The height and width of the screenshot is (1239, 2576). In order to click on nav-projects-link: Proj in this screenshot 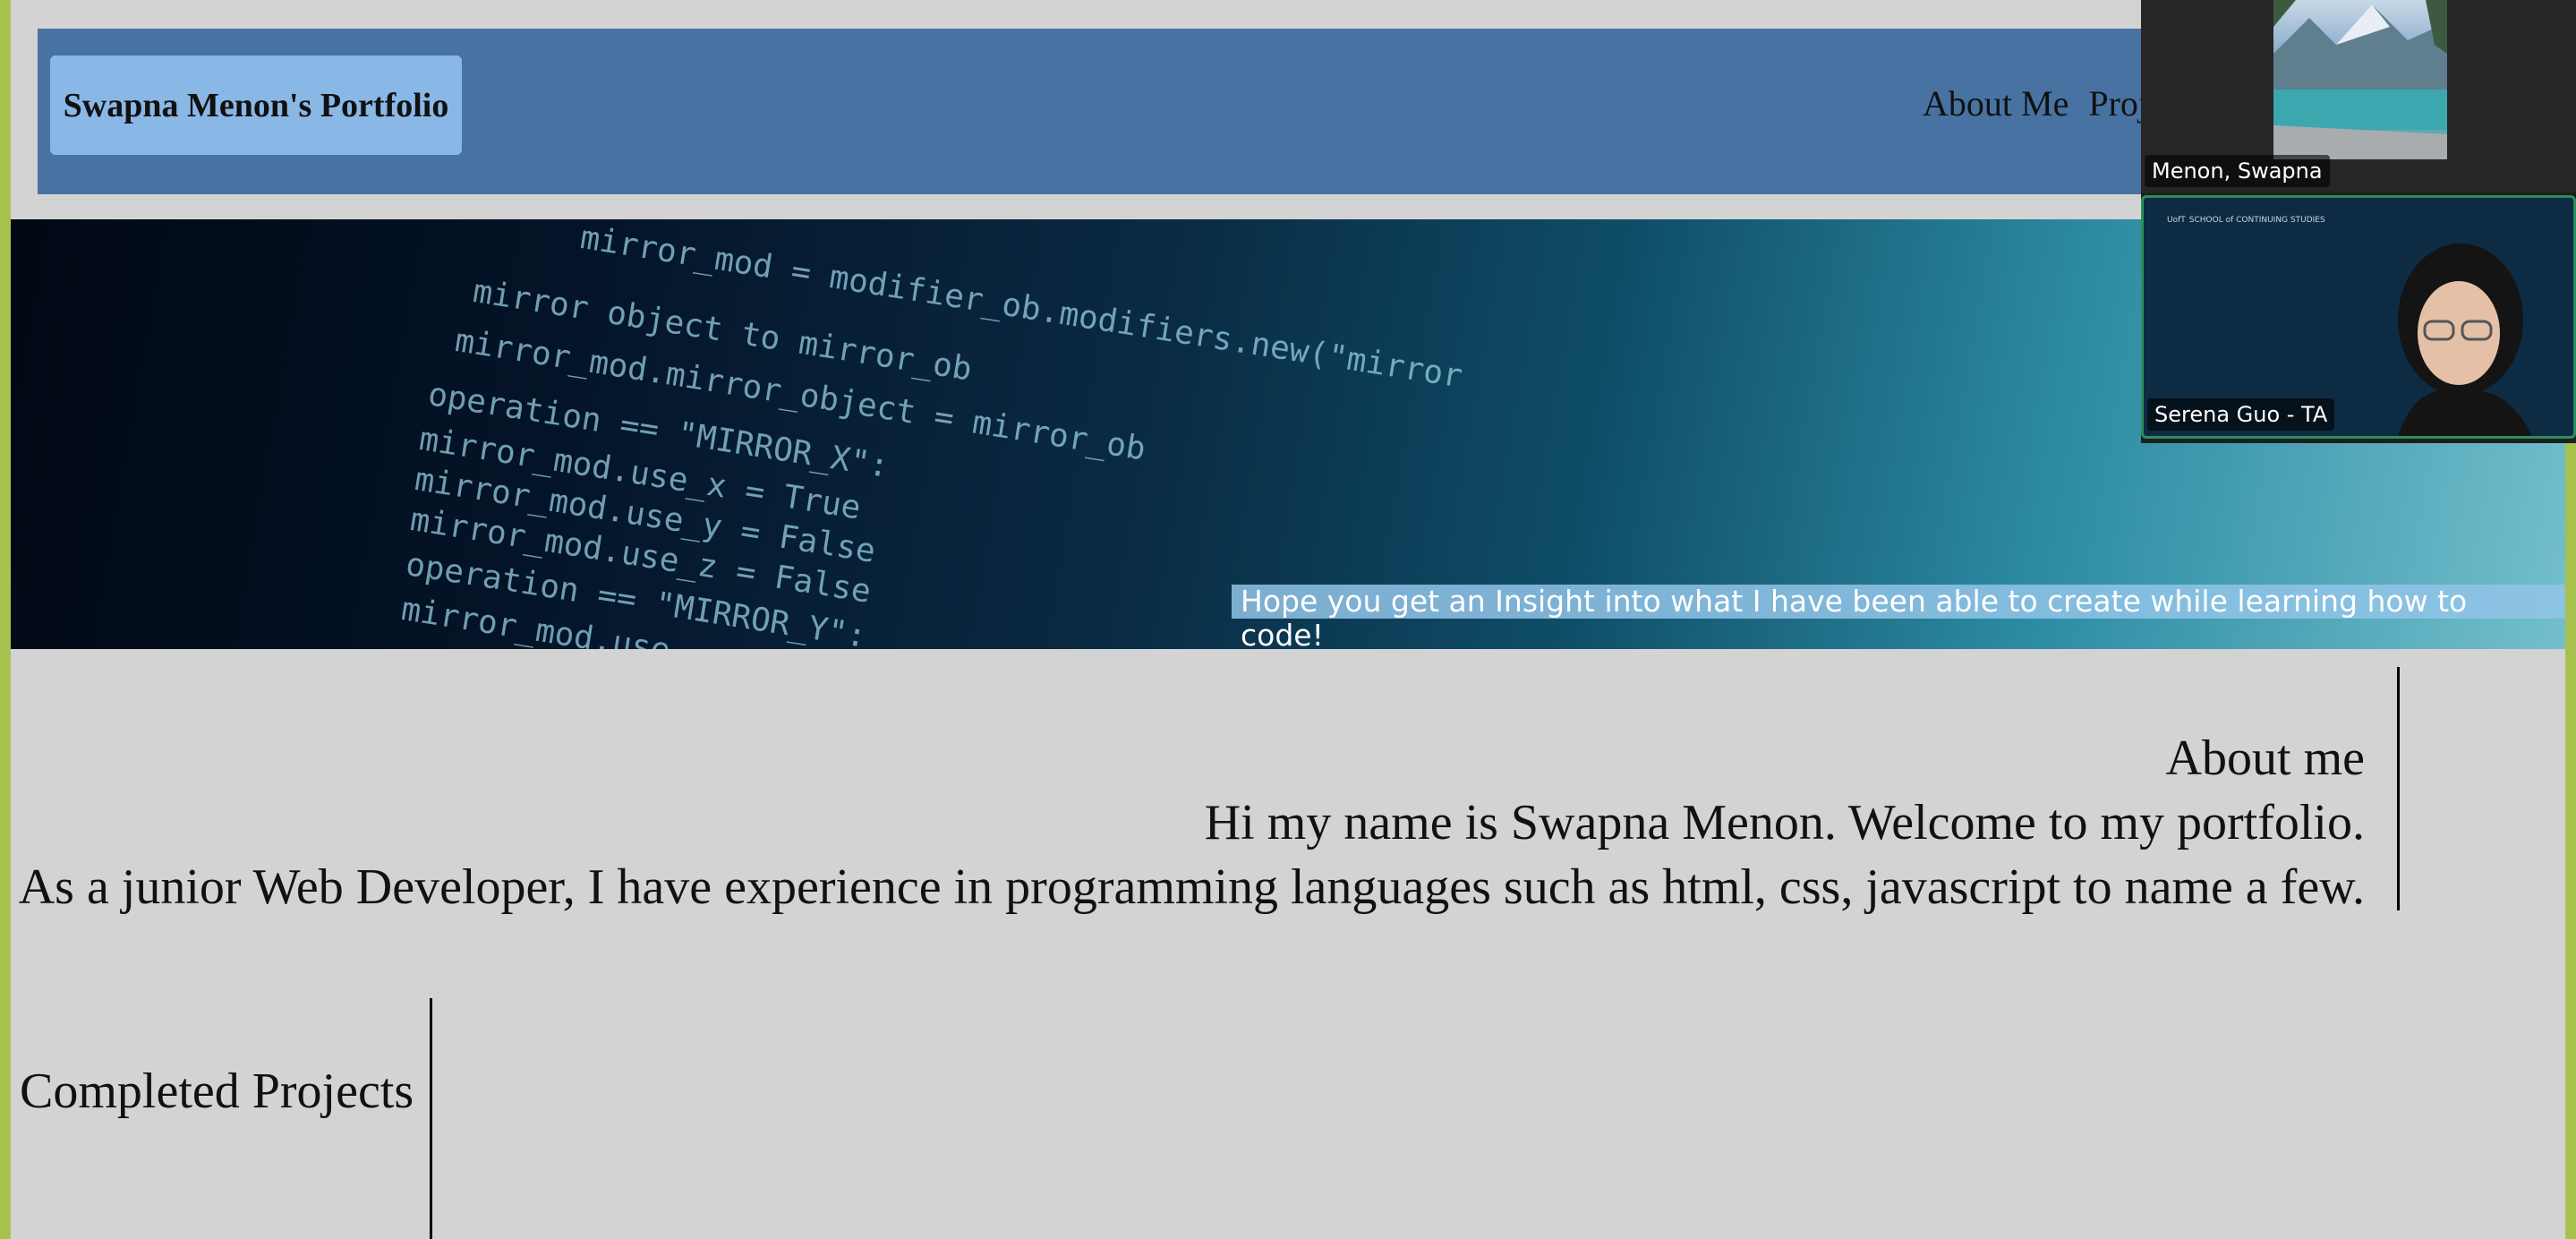, I will do `click(2118, 103)`.